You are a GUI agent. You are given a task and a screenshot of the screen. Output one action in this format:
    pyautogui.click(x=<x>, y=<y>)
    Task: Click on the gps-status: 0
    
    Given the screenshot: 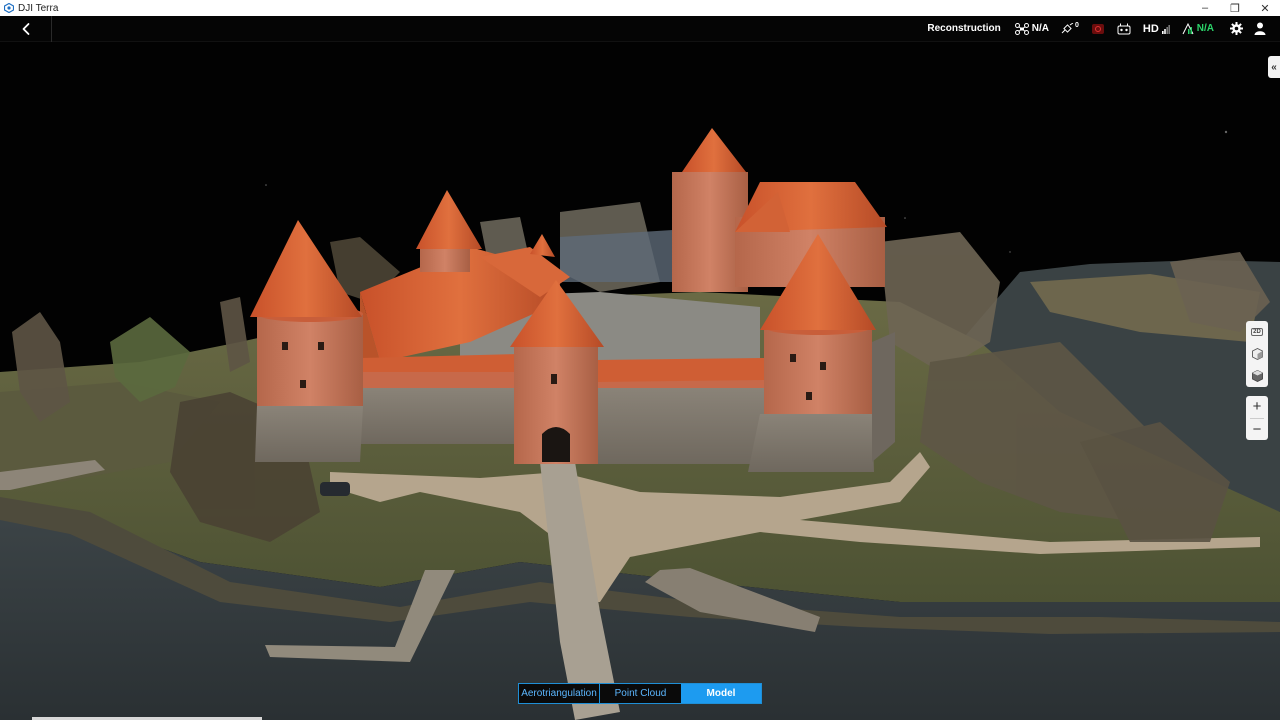 What is the action you would take?
    pyautogui.click(x=1070, y=28)
    